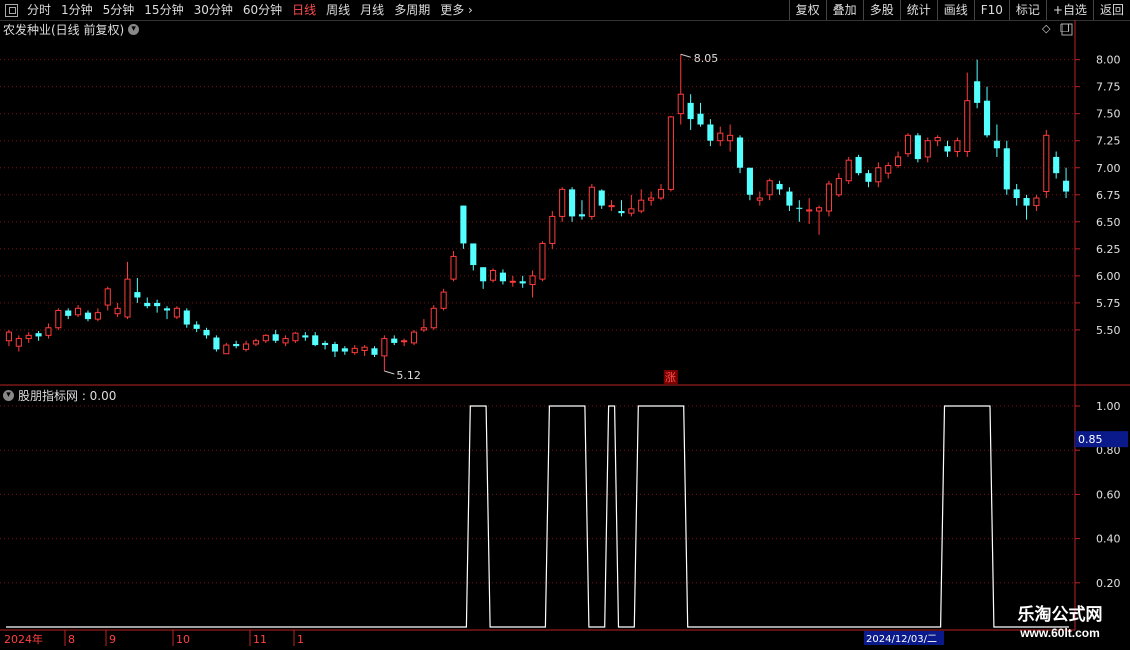 The height and width of the screenshot is (650, 1130). Describe the element at coordinates (1065, 28) in the screenshot. I see `restore-icon: ❐` at that location.